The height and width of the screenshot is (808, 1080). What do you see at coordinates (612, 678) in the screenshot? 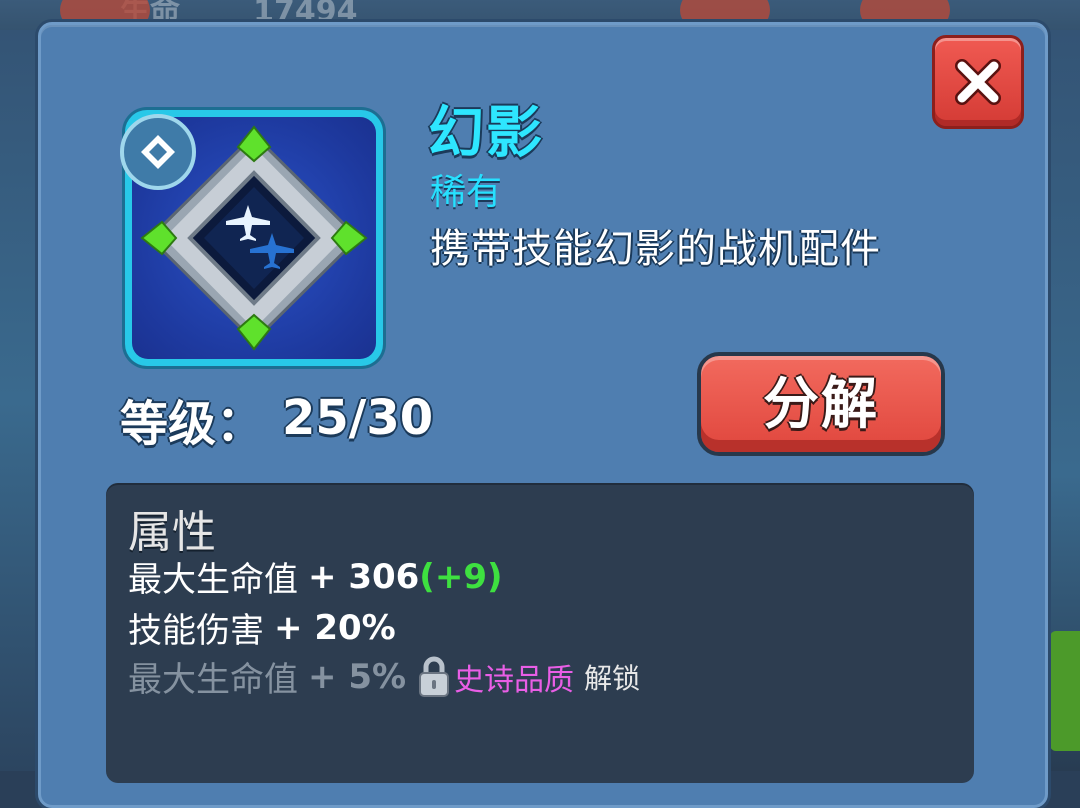
I see `unlock-label: 解锁` at bounding box center [612, 678].